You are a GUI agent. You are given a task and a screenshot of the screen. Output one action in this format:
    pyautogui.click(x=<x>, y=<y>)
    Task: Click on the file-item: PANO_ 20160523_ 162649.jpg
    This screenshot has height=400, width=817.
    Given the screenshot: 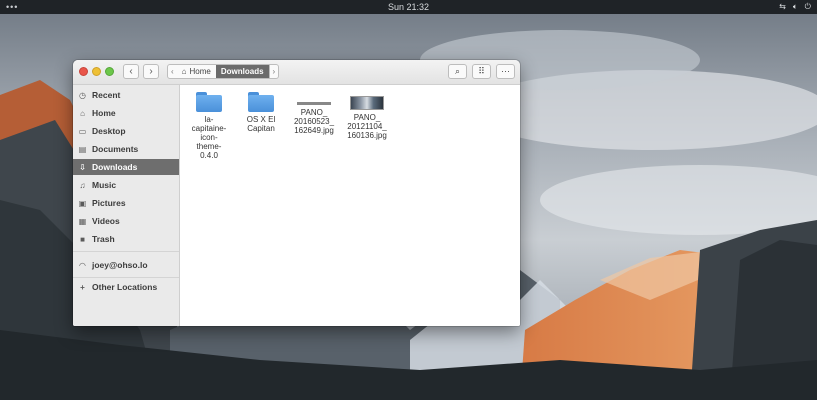 What is the action you would take?
    pyautogui.click(x=314, y=112)
    